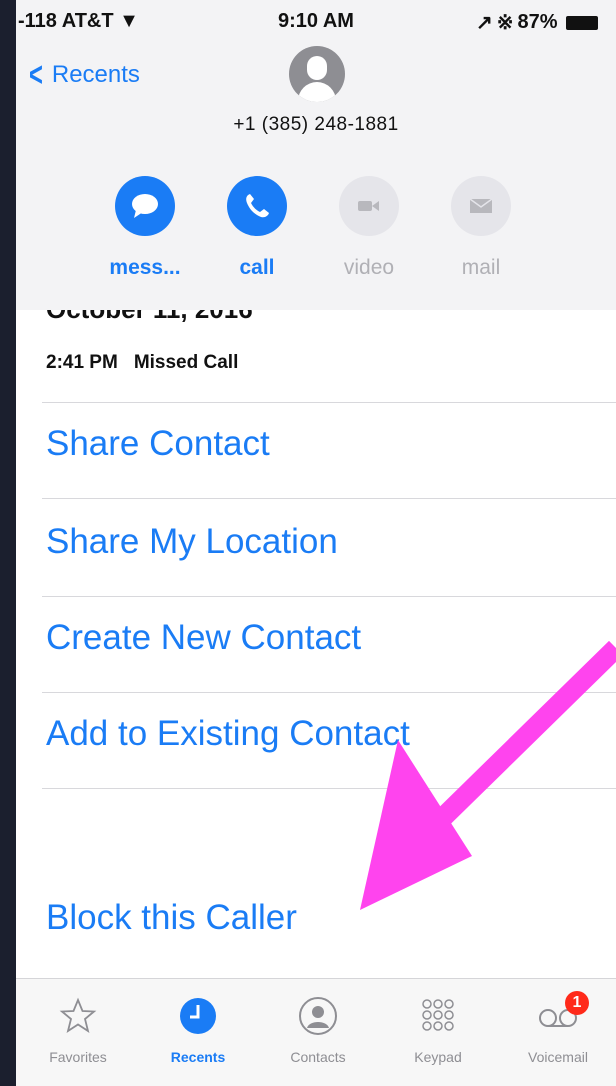 The image size is (616, 1086). What do you see at coordinates (198, 1057) in the screenshot?
I see `tab-label: Recents` at bounding box center [198, 1057].